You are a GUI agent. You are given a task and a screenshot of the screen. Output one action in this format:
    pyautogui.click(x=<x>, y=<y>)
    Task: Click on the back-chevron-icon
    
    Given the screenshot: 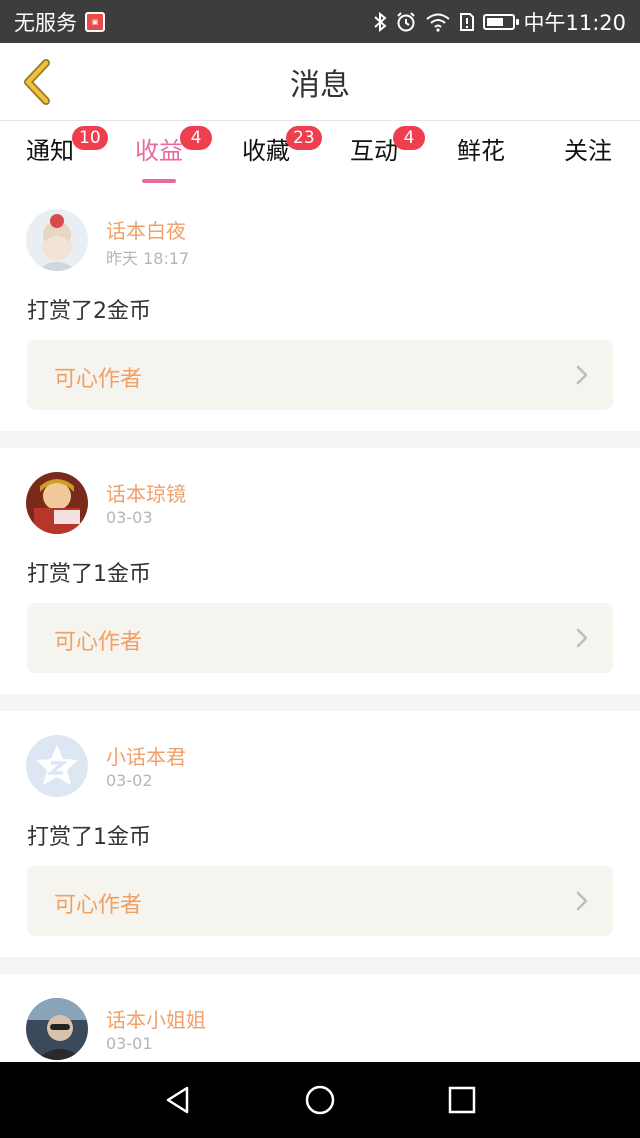 What is the action you would take?
    pyautogui.click(x=37, y=82)
    